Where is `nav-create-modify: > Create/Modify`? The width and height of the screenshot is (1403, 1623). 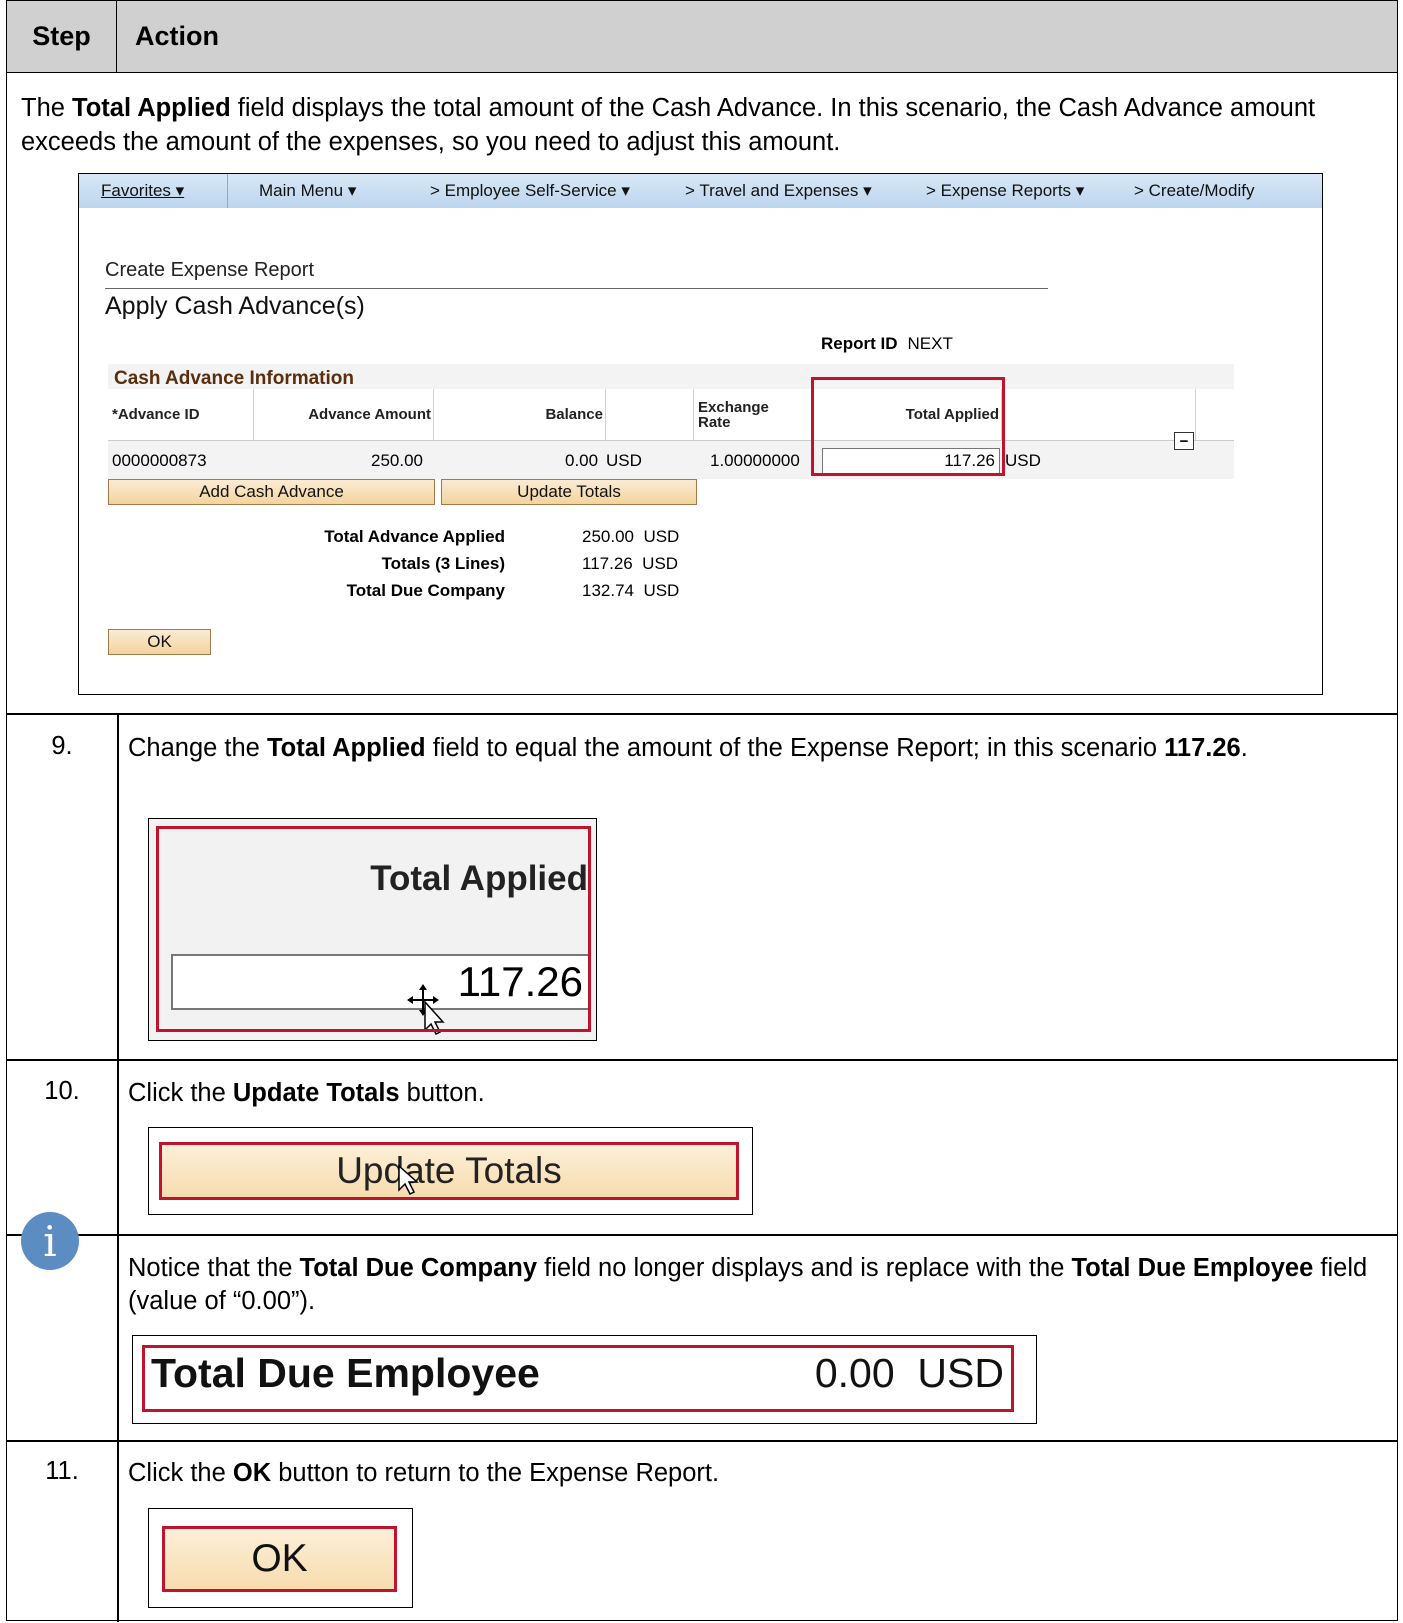
nav-create-modify: > Create/Modify is located at coordinates (1194, 191).